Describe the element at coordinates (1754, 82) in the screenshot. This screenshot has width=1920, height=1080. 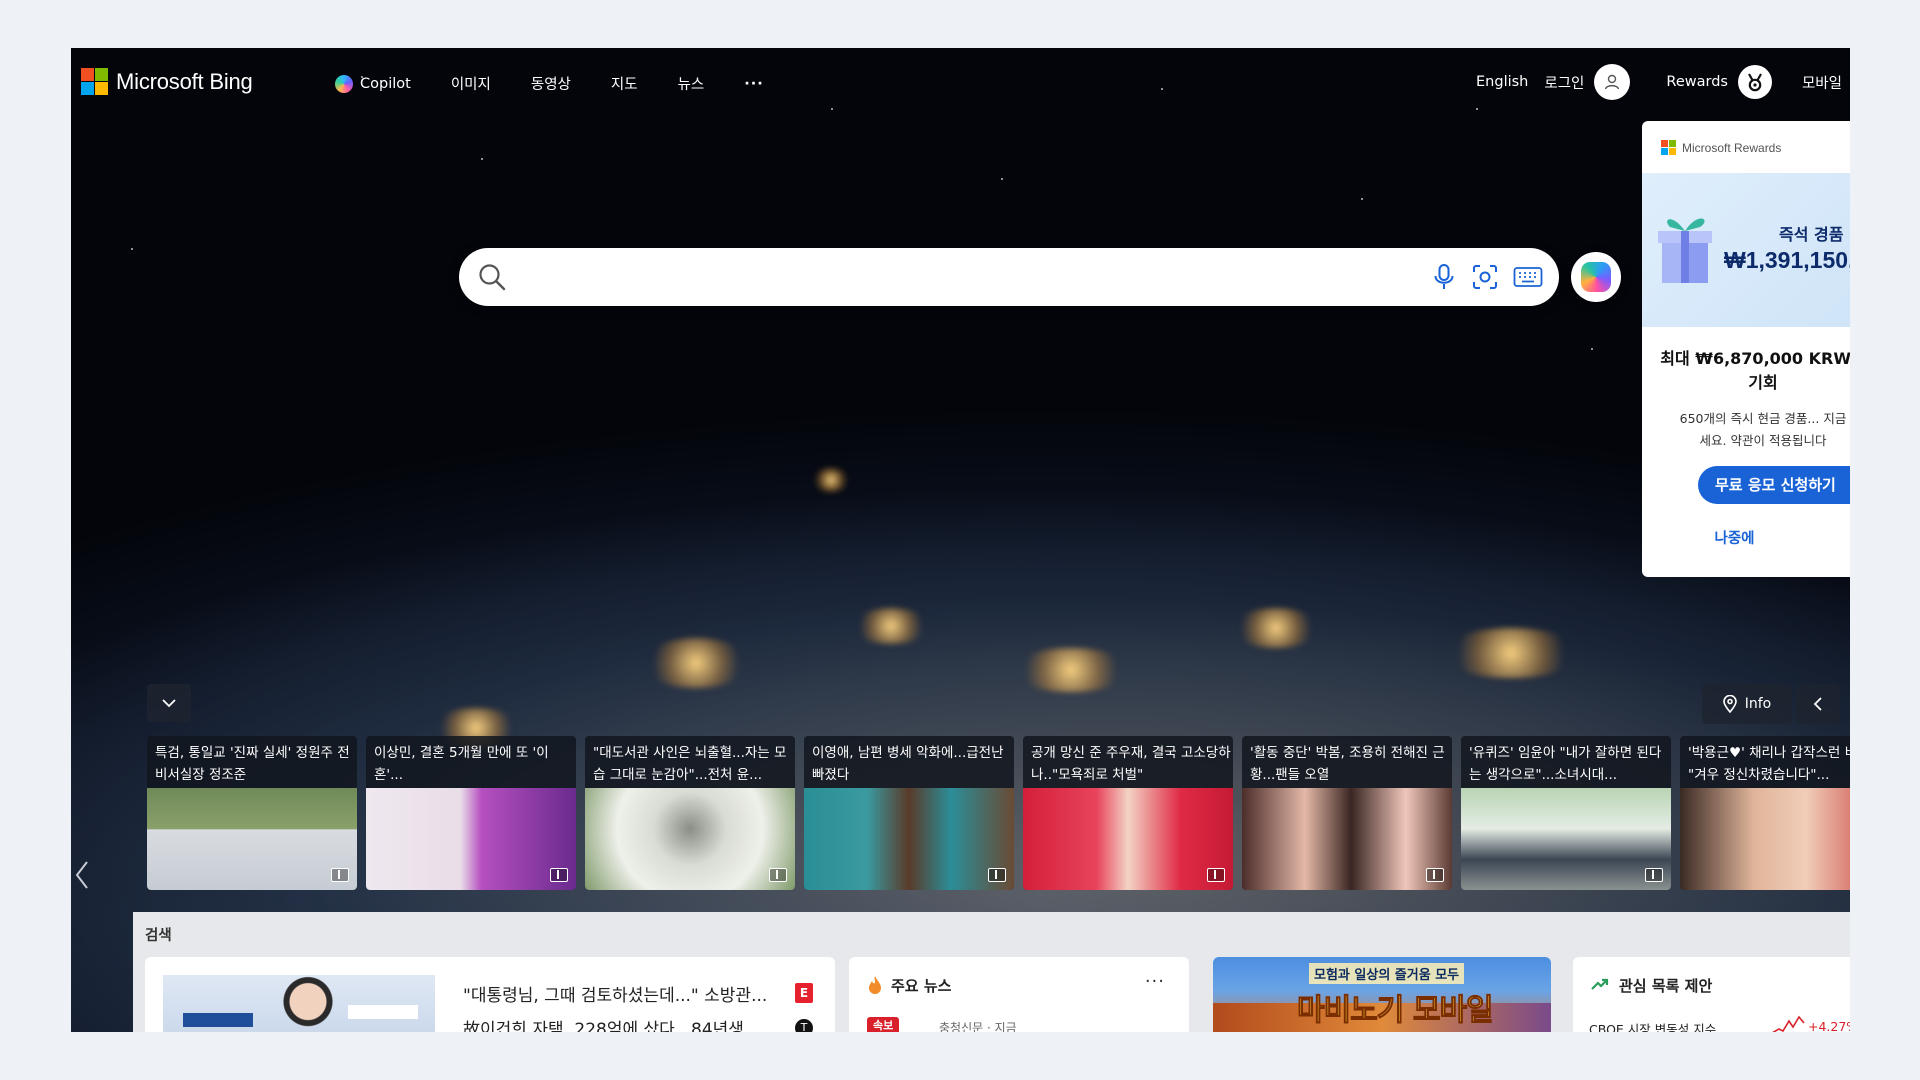
I see `rewards-medal-icon` at that location.